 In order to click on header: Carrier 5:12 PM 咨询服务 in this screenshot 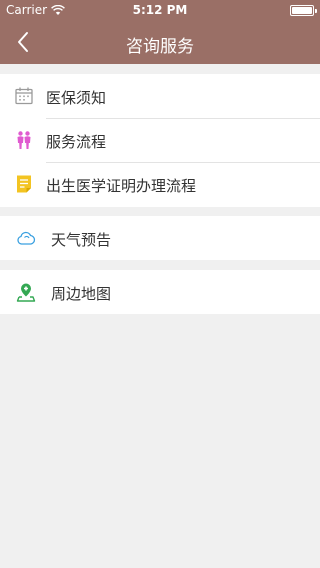, I will do `click(160, 32)`.